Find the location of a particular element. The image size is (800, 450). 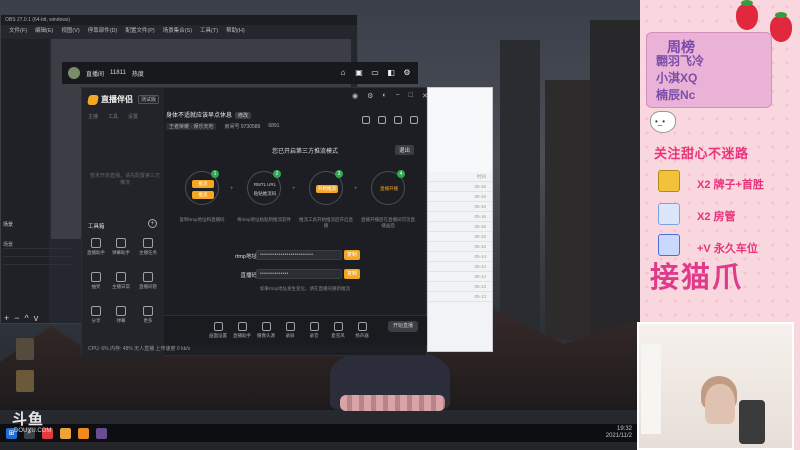

bottom-tool: 扬声器 is located at coordinates (362, 330).